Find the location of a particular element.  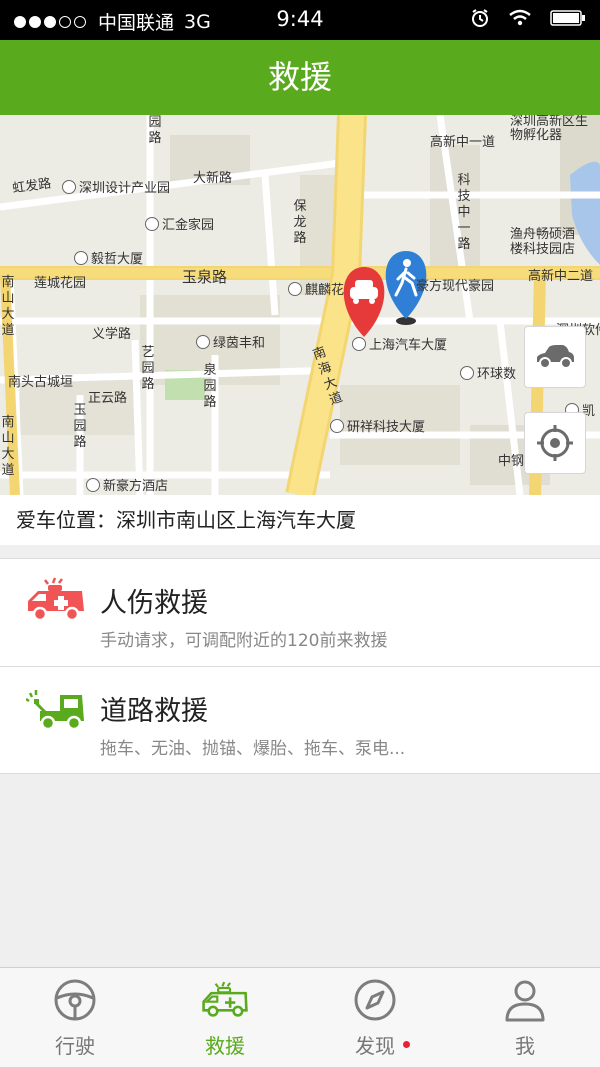

map-label: 深圳高新区生物孵化器 is located at coordinates (549, 129).